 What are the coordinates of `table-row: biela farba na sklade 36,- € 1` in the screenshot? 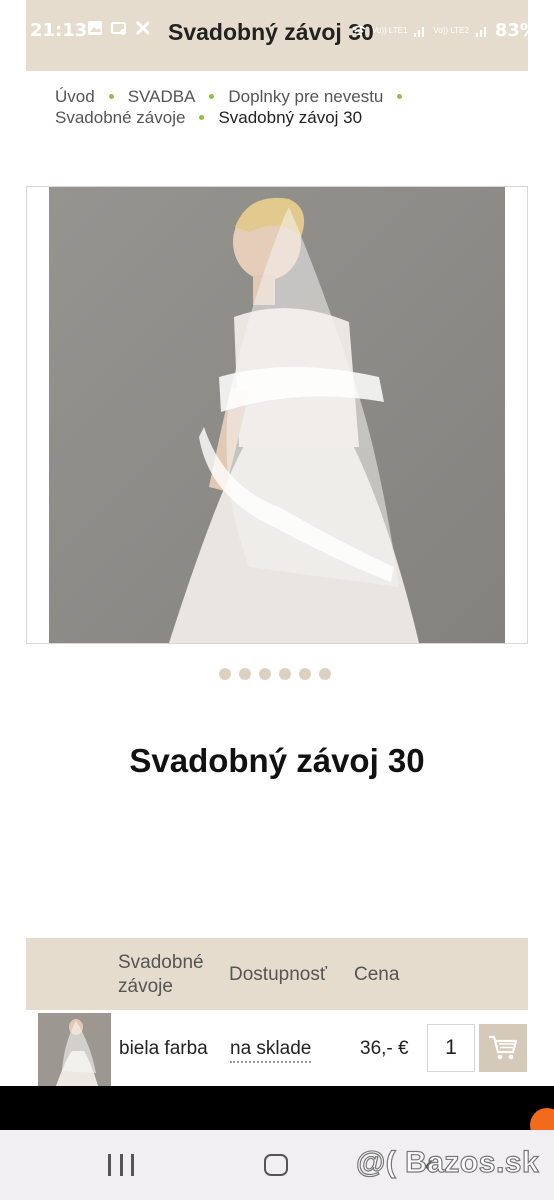 It's located at (277, 1048).